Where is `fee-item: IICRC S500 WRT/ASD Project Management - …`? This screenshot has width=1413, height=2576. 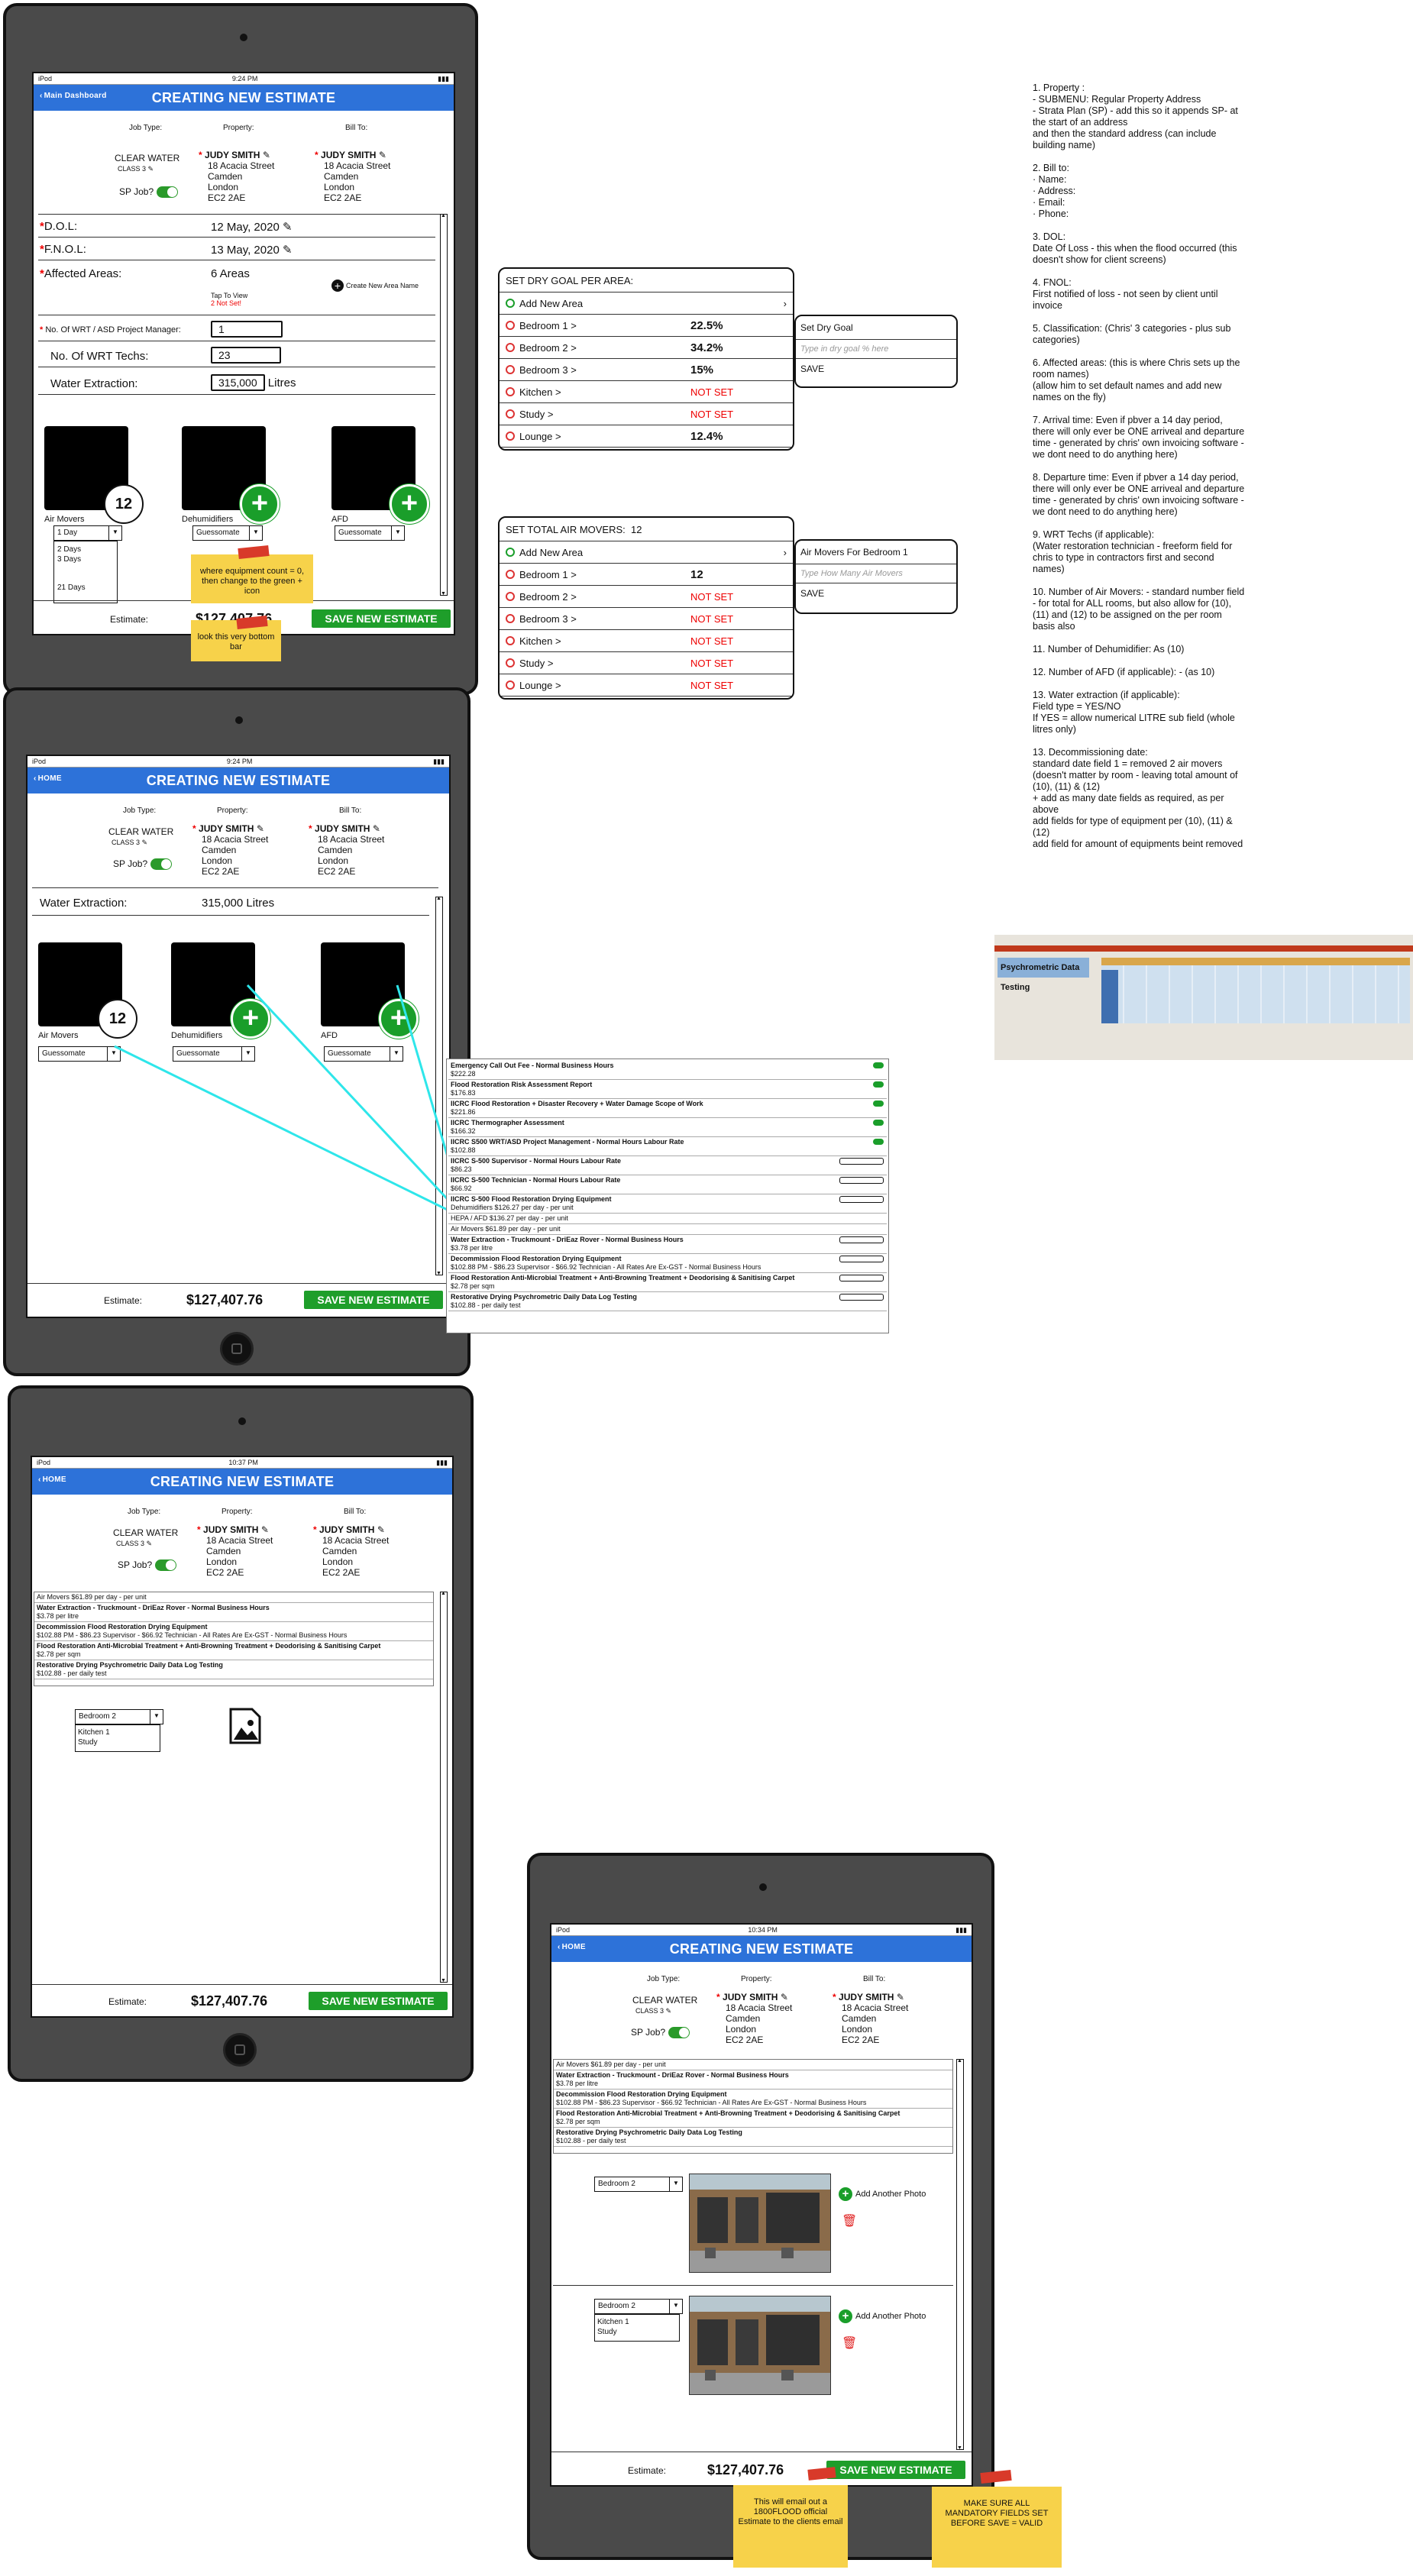 fee-item: IICRC S500 WRT/ASD Project Management - … is located at coordinates (667, 1146).